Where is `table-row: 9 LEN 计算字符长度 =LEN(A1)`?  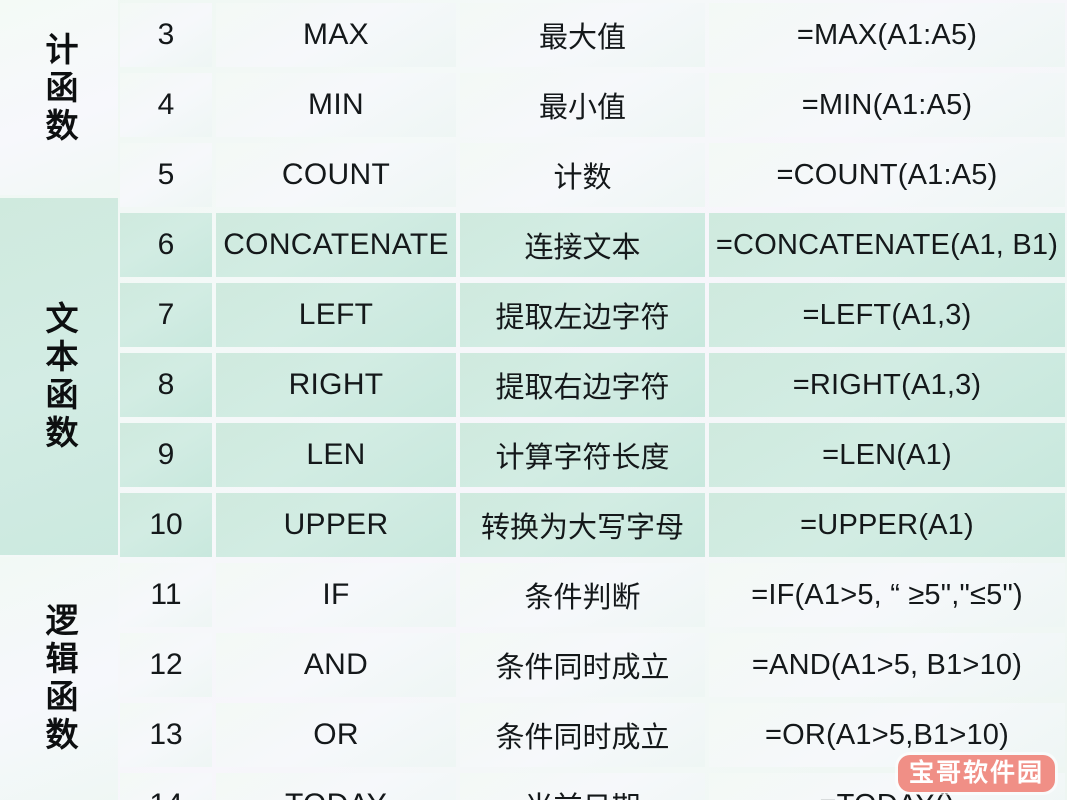 table-row: 9 LEN 计算字符长度 =LEN(A1) is located at coordinates (533, 455).